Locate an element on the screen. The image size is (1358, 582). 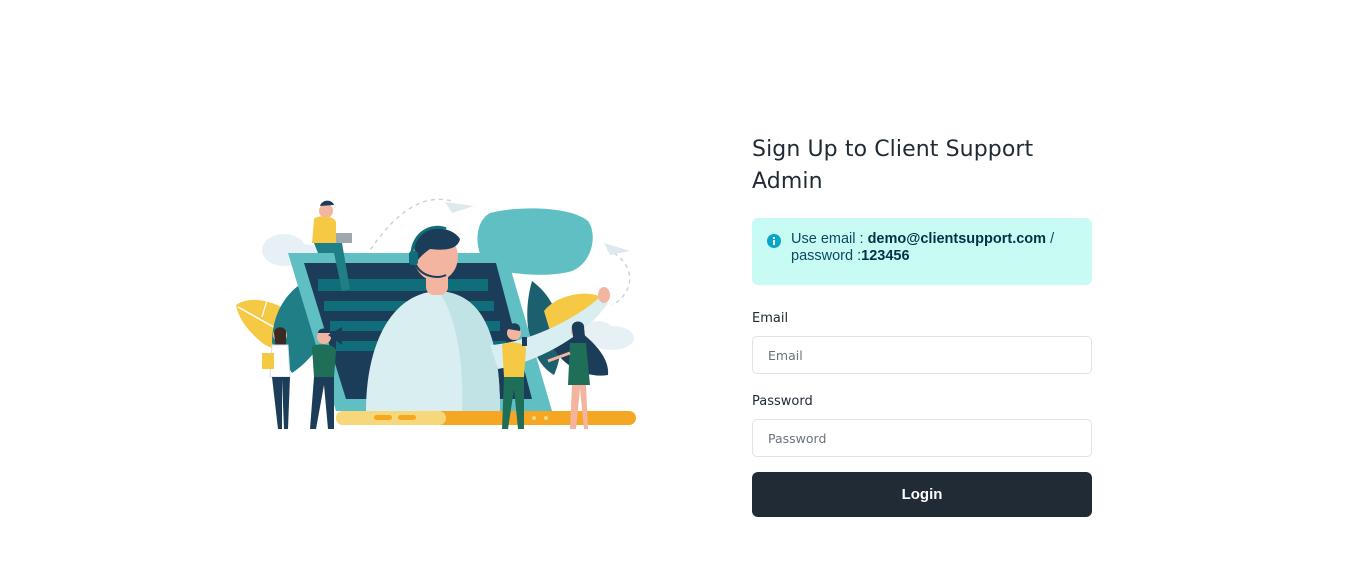
customer-support-illustration is located at coordinates (436, 313).